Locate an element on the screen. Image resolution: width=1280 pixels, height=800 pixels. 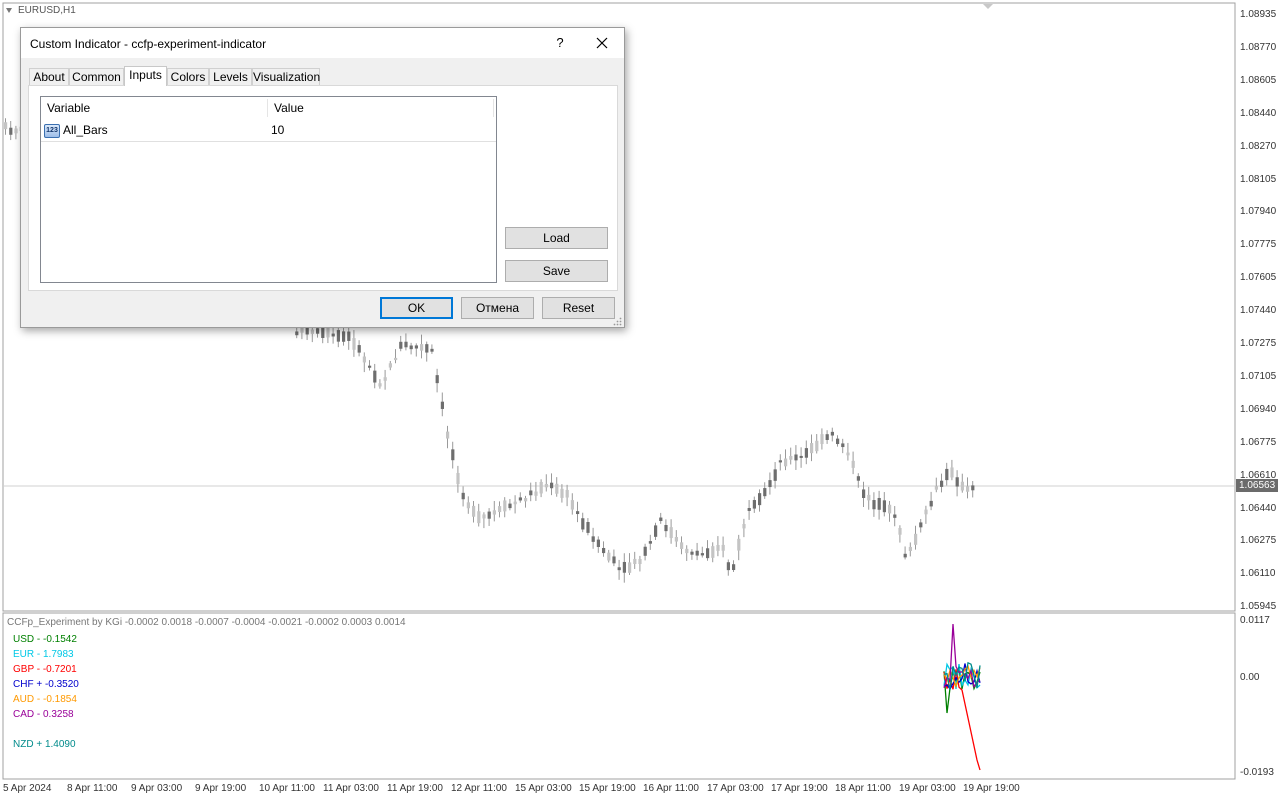
col-variable-header: Variable is located at coordinates (154, 108).